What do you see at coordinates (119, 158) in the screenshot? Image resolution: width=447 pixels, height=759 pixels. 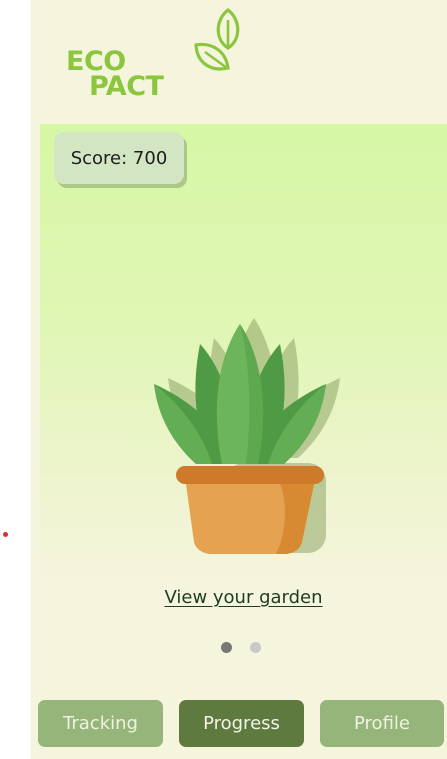 I see `score-badge: Score: 700` at bounding box center [119, 158].